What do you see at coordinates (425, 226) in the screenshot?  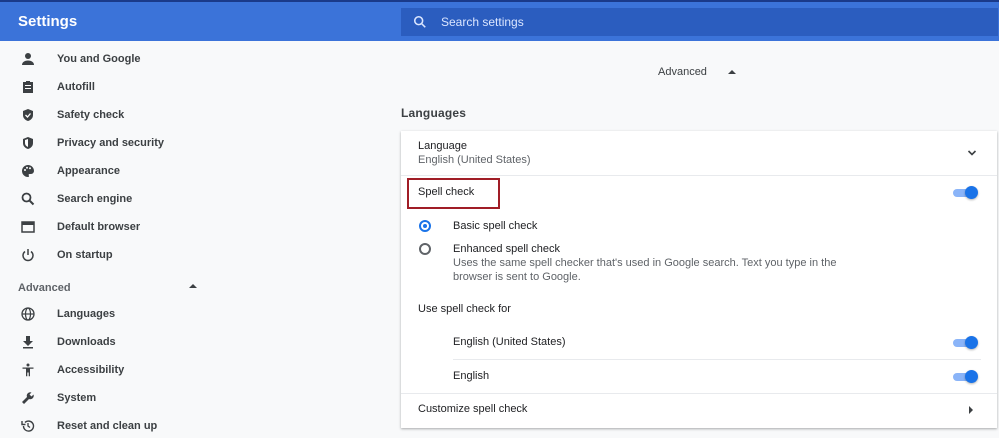 I see `basic-spell-check-radio` at bounding box center [425, 226].